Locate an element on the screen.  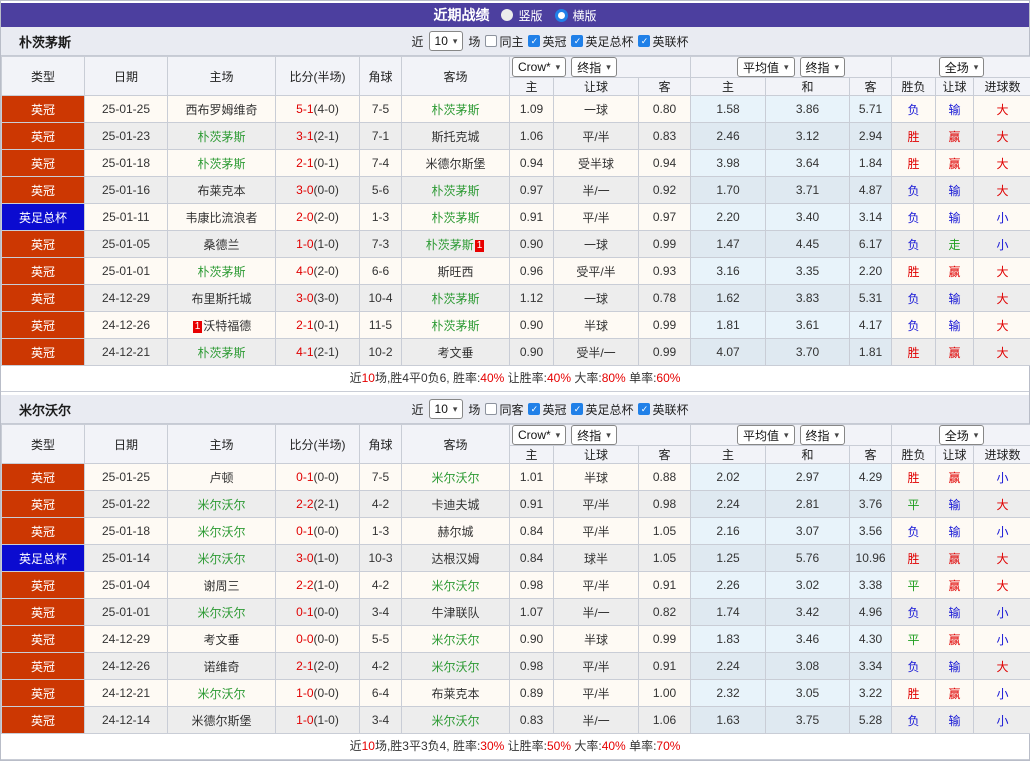
result-wdl: 负 is located at coordinates (914, 531).